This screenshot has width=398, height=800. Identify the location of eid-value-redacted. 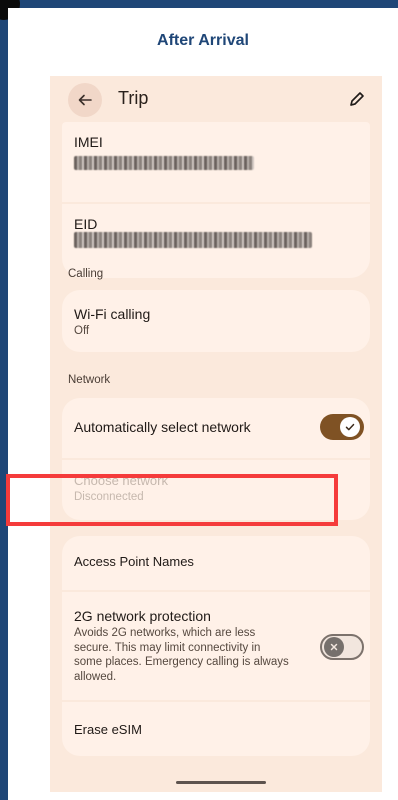
(193, 240).